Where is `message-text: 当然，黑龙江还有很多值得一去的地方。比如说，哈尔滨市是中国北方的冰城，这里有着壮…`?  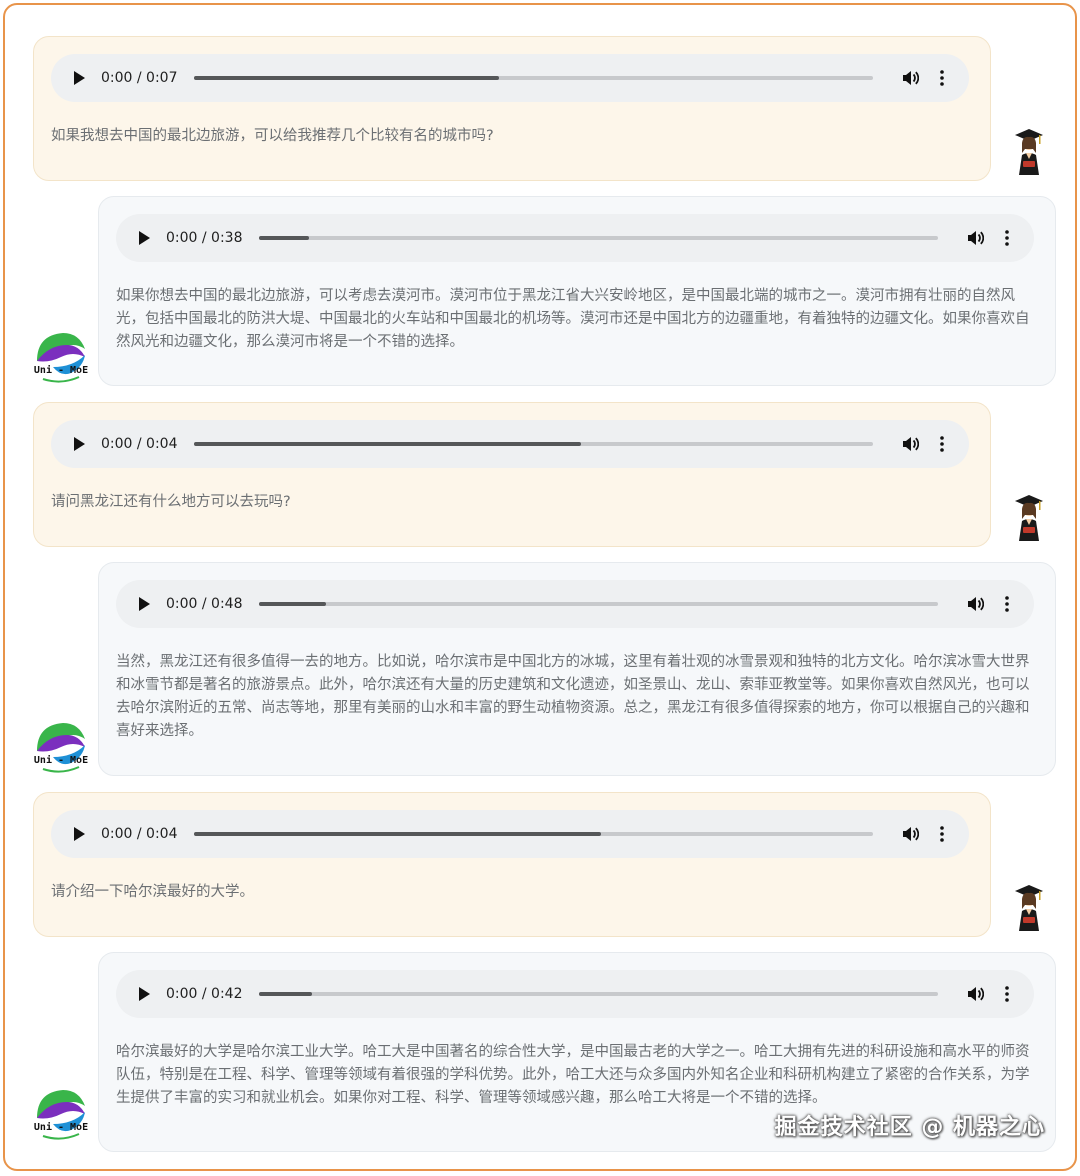 message-text: 当然，黑龙江还有很多值得一去的地方。比如说，哈尔滨市是中国北方的冰城，这里有着壮… is located at coordinates (573, 696).